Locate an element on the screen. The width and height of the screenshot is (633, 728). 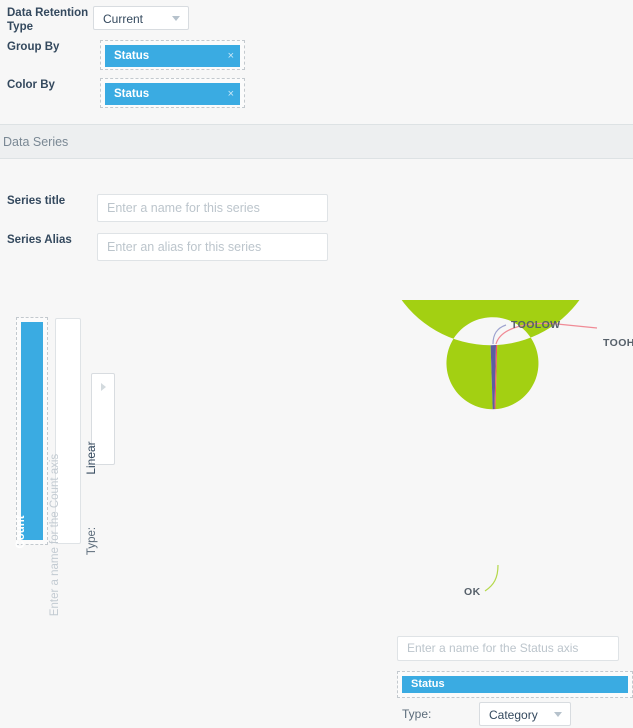
data-retention-type-row: Data Retention Type Current is located at coordinates (316, 20).